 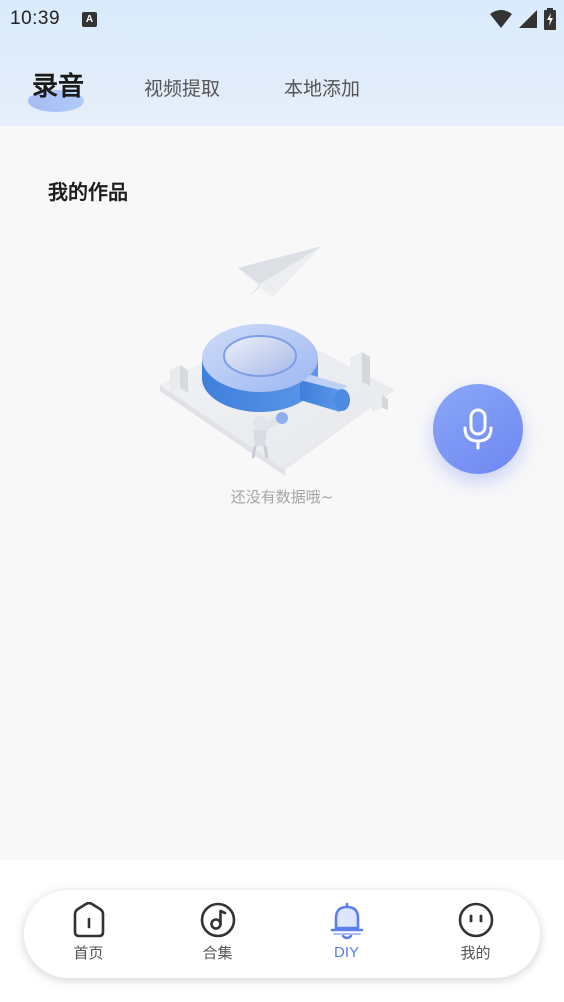 What do you see at coordinates (322, 87) in the screenshot?
I see `tab-local-add: 本地添加` at bounding box center [322, 87].